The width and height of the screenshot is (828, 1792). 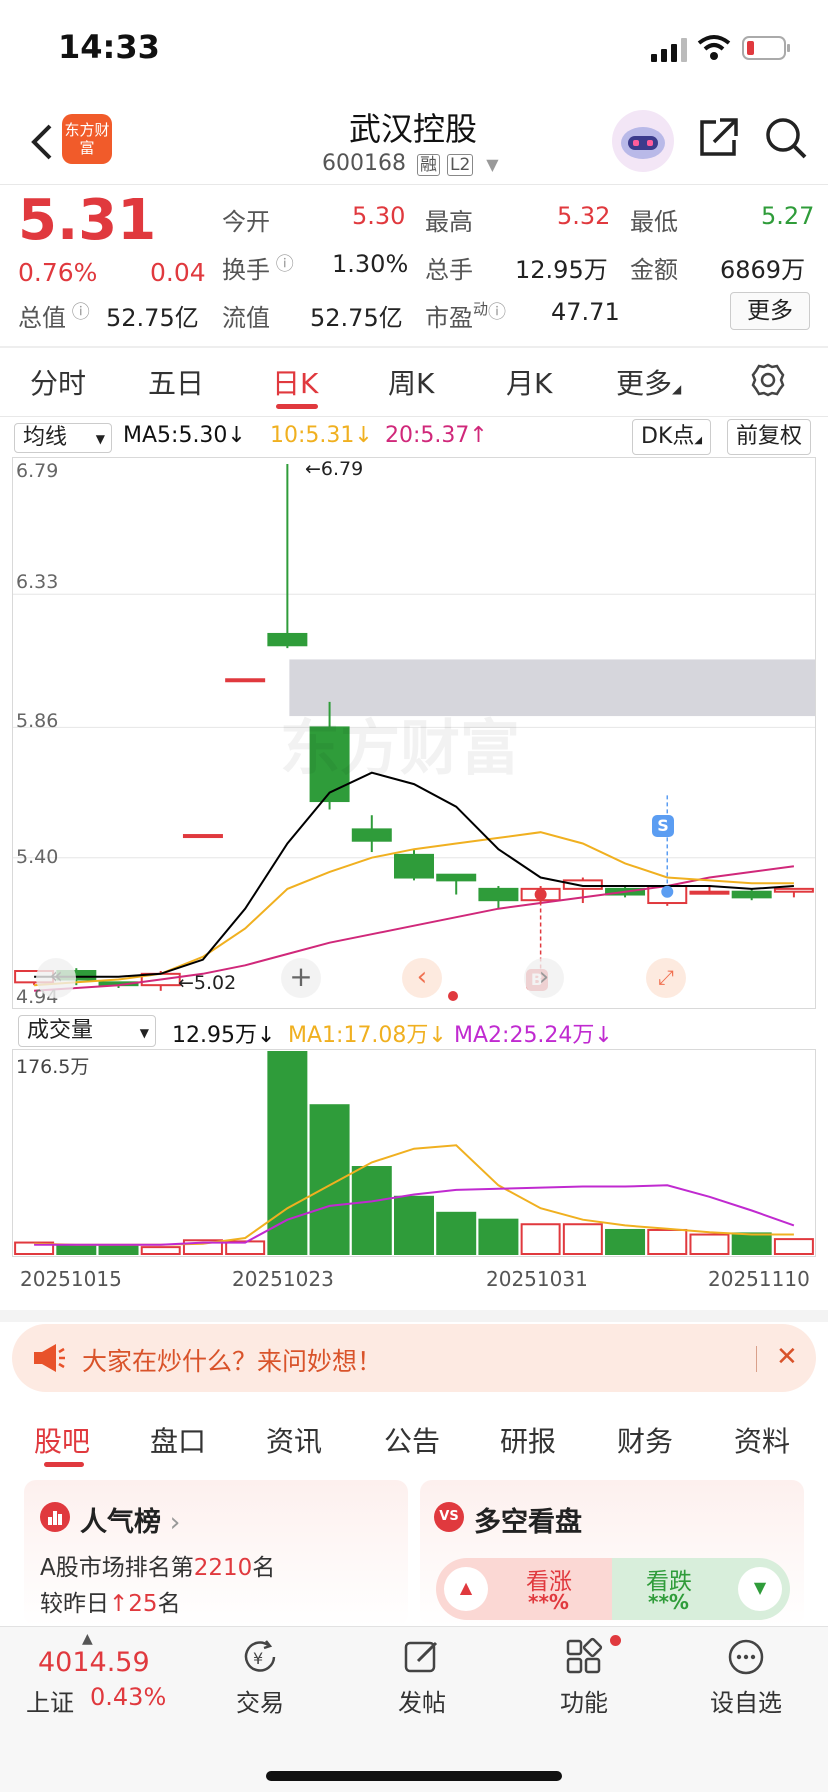 What do you see at coordinates (232, 1361) in the screenshot?
I see `ask-banner-text: 大家在炒什么？来问妙想！` at bounding box center [232, 1361].